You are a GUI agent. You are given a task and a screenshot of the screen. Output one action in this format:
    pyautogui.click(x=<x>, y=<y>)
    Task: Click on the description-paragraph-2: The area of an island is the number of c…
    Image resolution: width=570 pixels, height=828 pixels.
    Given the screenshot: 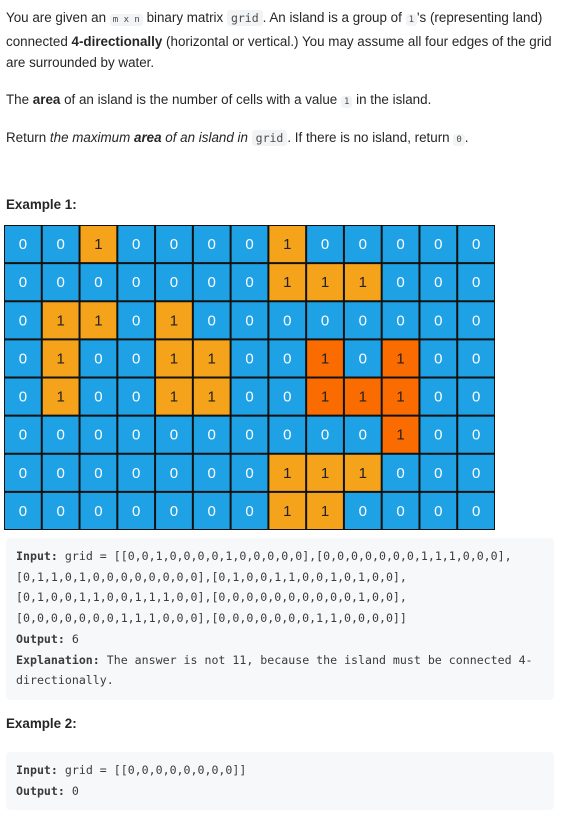 What is the action you would take?
    pyautogui.click(x=284, y=101)
    